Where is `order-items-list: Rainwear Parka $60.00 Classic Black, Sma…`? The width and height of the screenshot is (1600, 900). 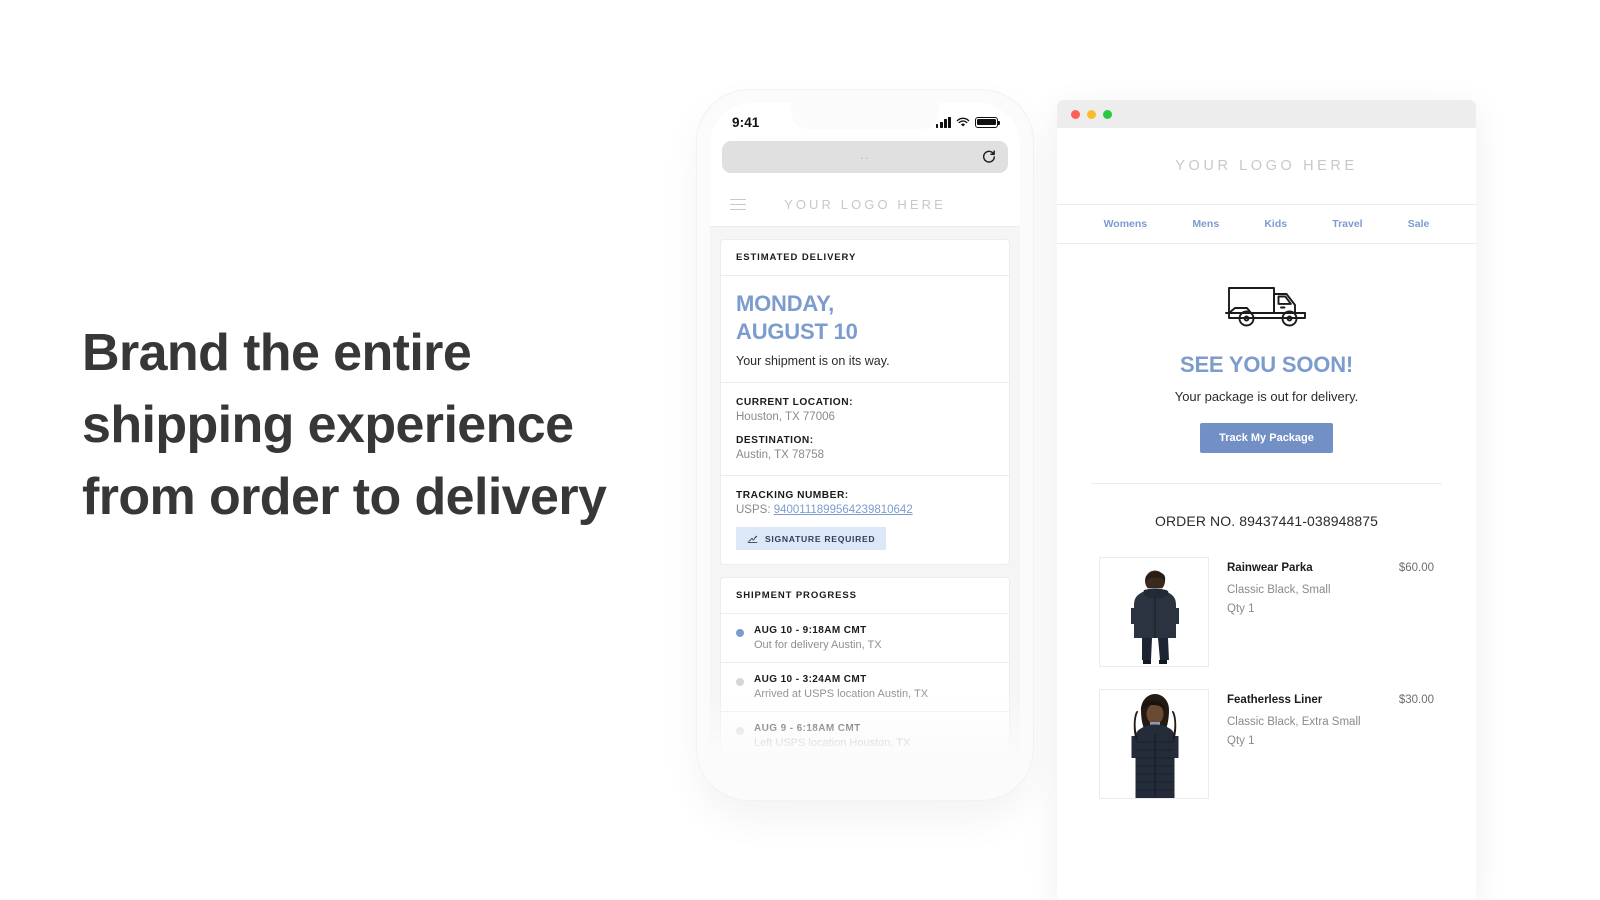 order-items-list: Rainwear Parka $60.00 Classic Black, Sma… is located at coordinates (1266, 678).